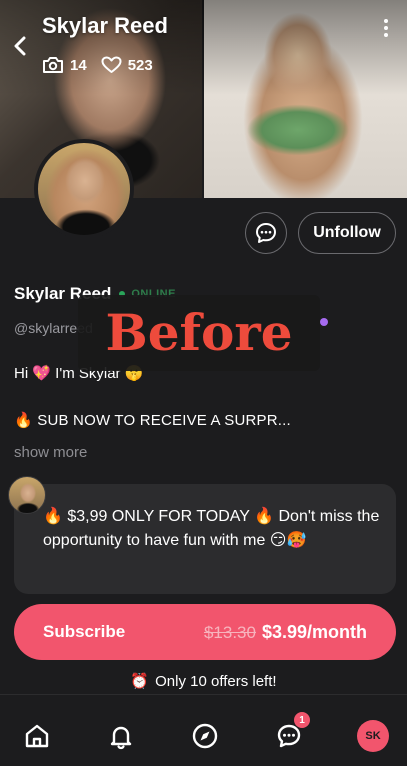 The height and width of the screenshot is (766, 407). Describe the element at coordinates (78, 65) in the screenshot. I see `photo-count: 14` at that location.